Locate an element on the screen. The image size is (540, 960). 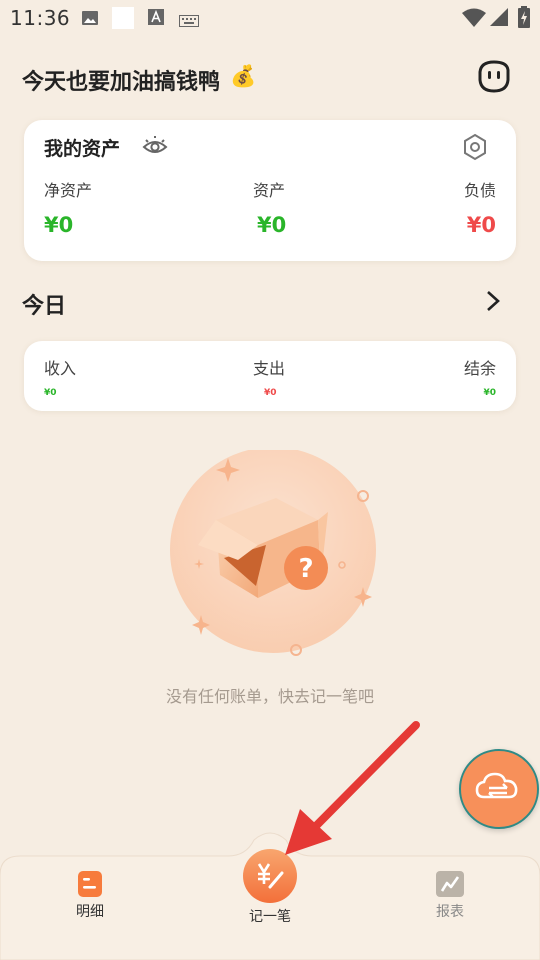
font-notification-icon is located at coordinates (156, 19).